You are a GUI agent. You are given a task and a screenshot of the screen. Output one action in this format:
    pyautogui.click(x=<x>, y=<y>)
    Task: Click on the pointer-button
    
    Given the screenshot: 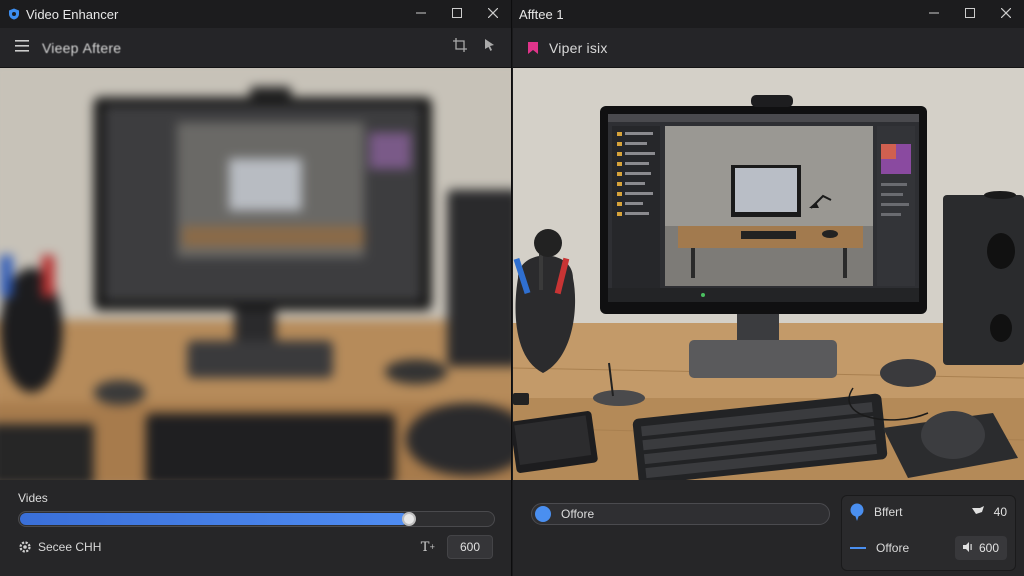 What is the action you would take?
    pyautogui.click(x=490, y=48)
    